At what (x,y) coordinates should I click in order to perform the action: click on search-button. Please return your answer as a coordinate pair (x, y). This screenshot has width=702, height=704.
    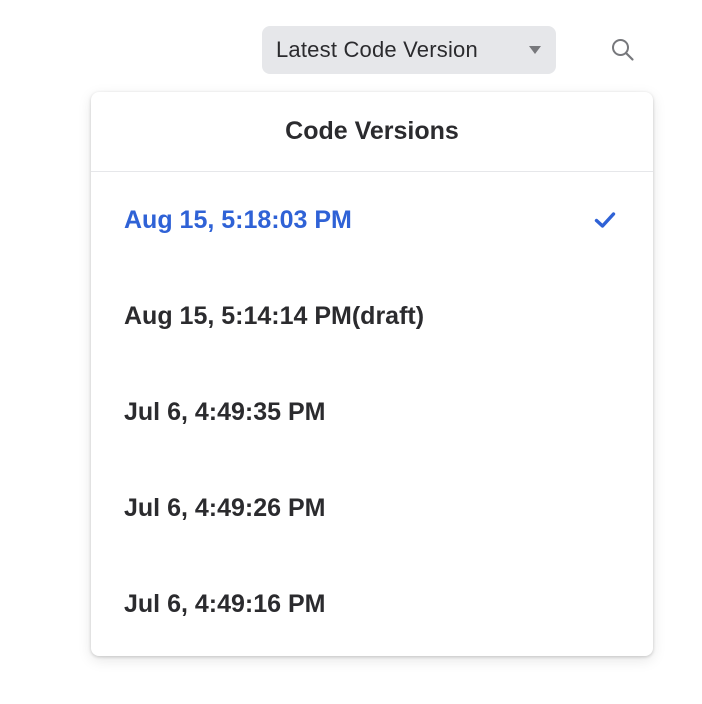
    Looking at the image, I should click on (623, 50).